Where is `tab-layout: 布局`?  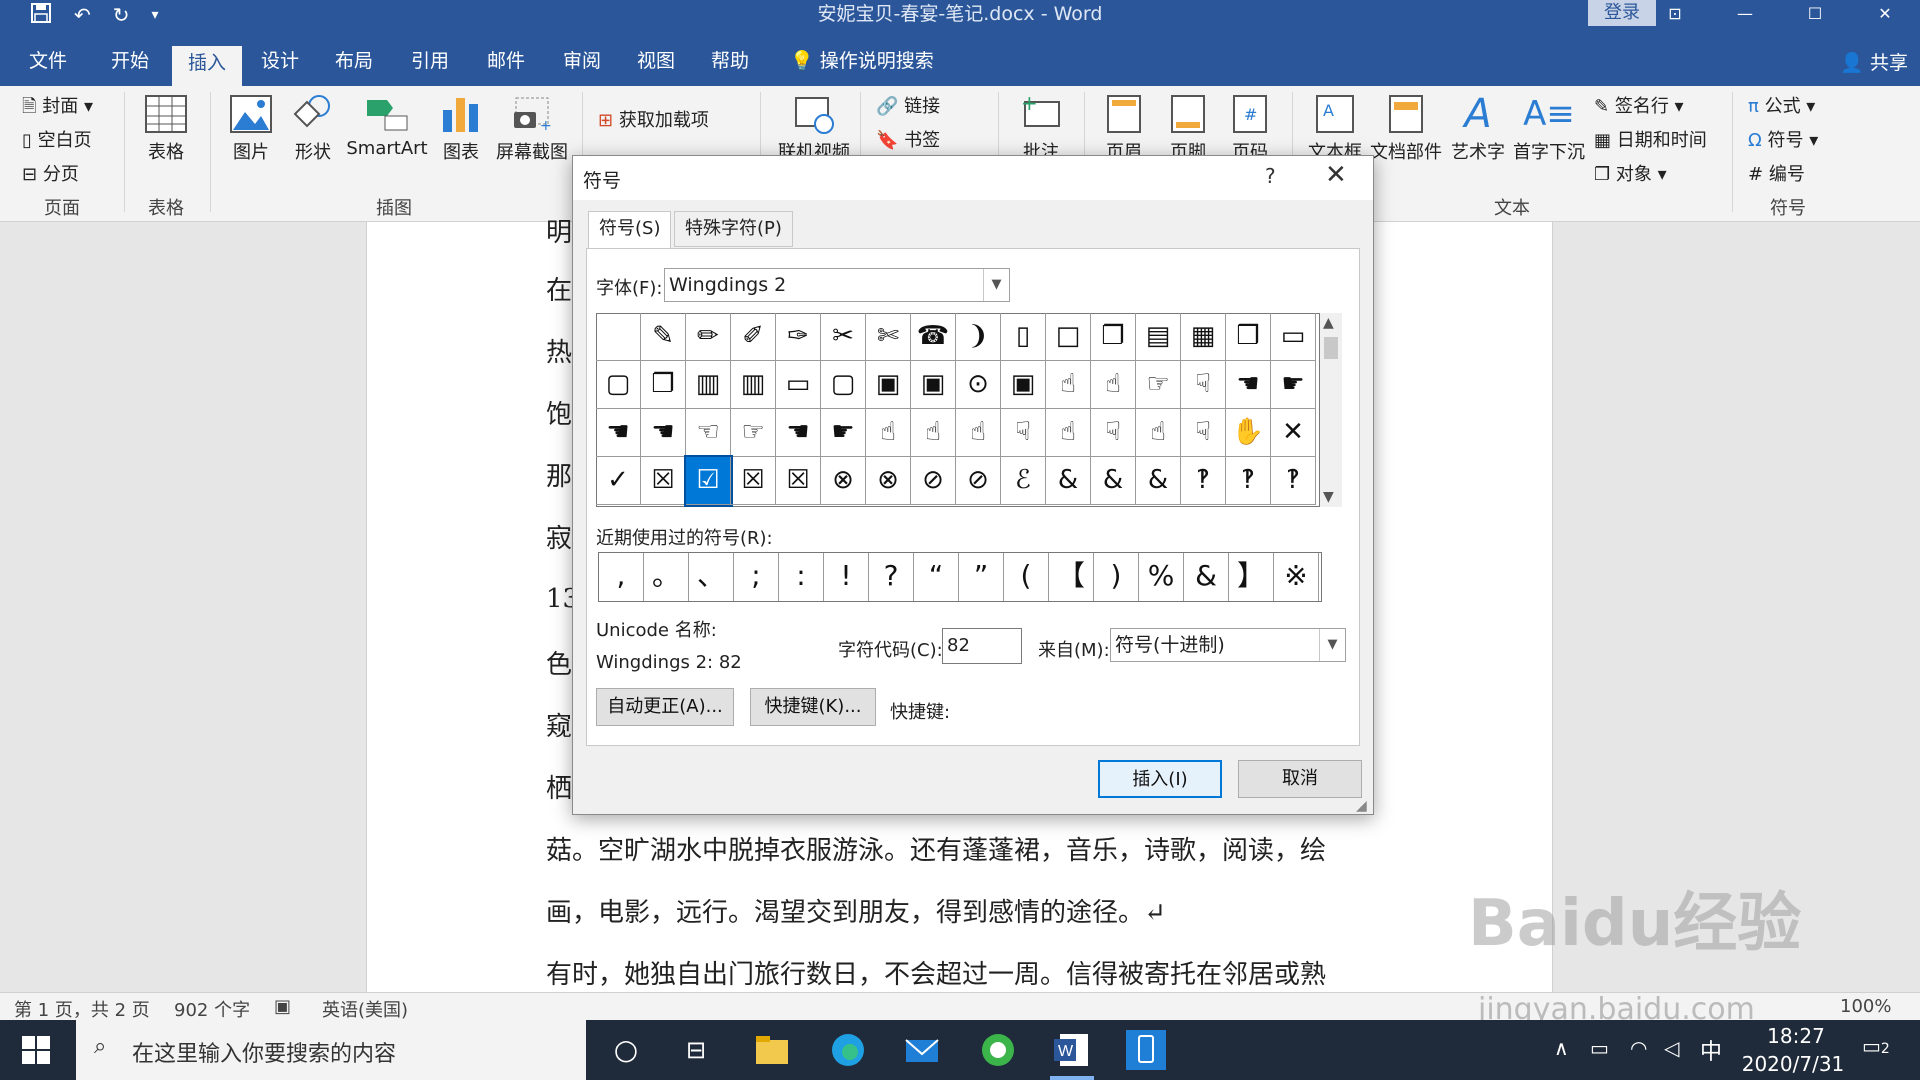 tab-layout: 布局 is located at coordinates (354, 65).